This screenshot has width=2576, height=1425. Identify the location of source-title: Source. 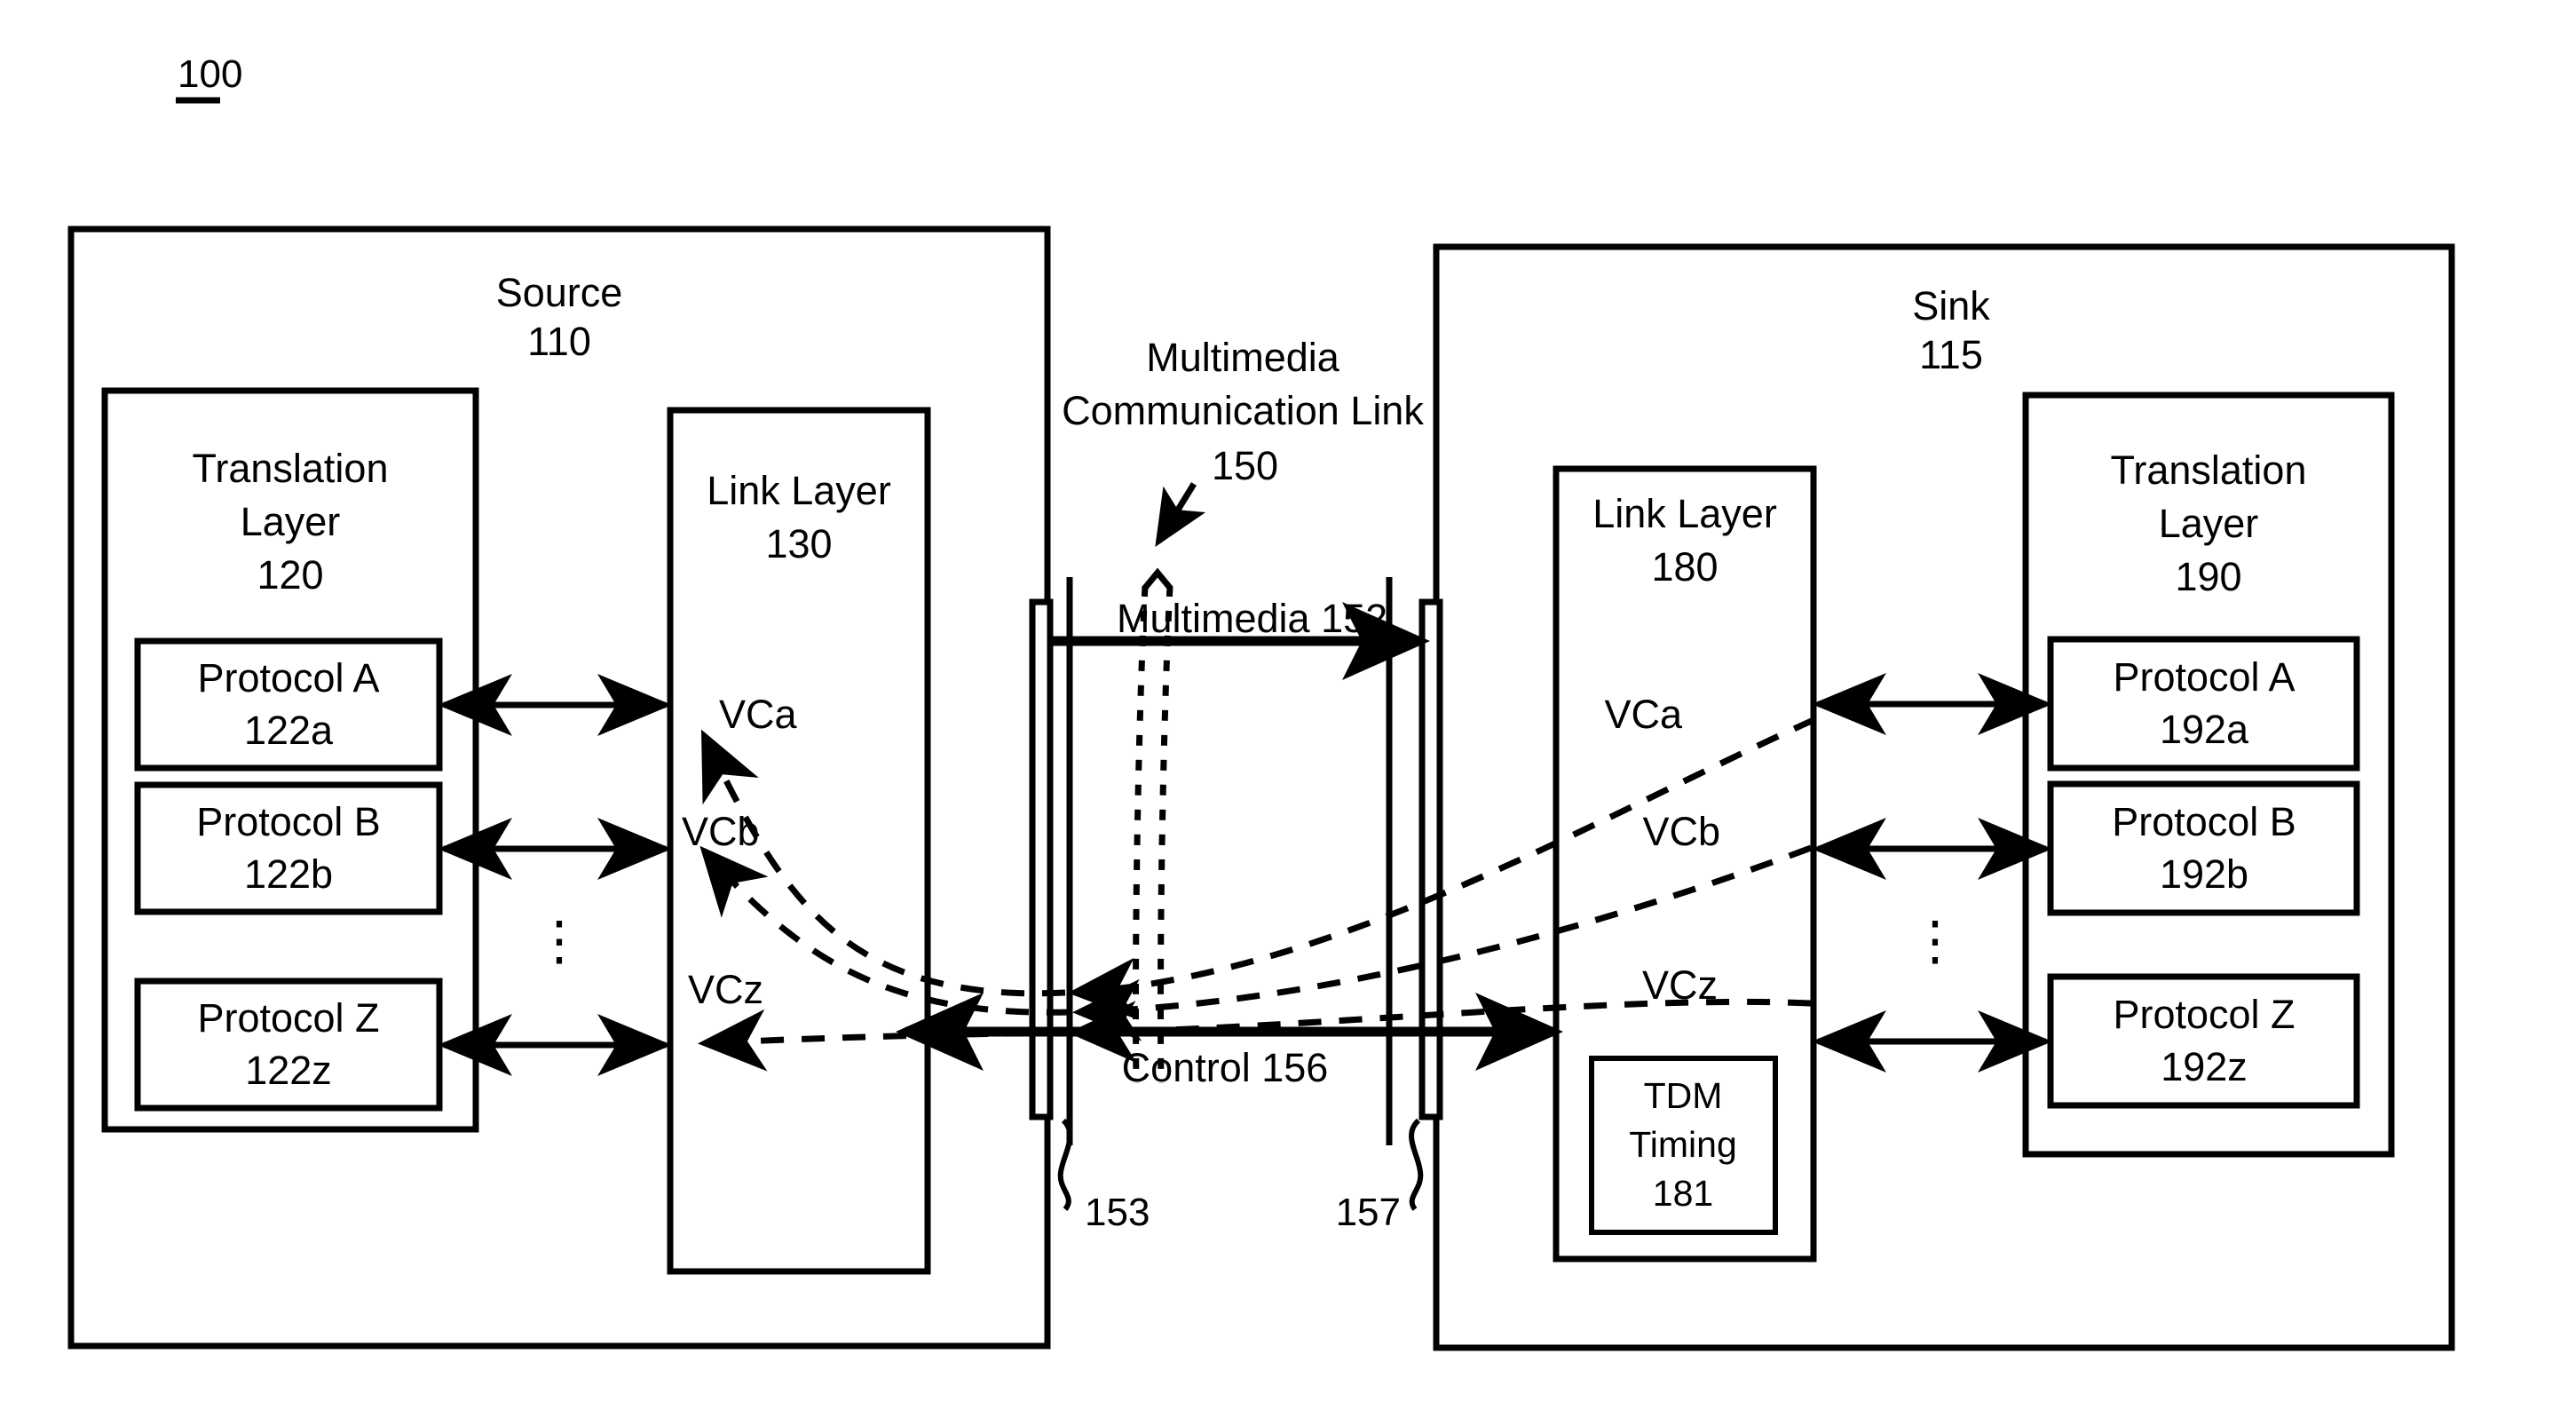
(559, 292).